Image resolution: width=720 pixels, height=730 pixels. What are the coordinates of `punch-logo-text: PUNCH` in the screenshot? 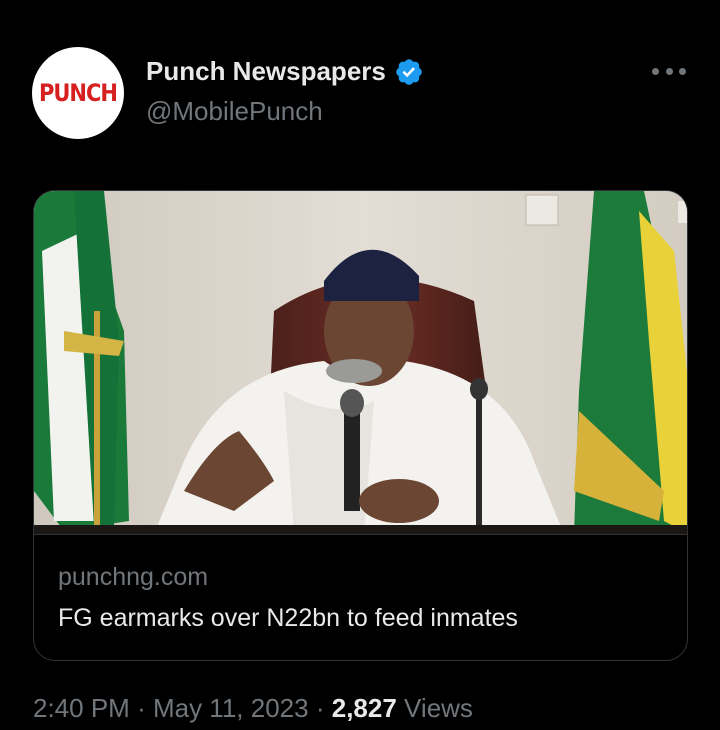 It's located at (78, 93).